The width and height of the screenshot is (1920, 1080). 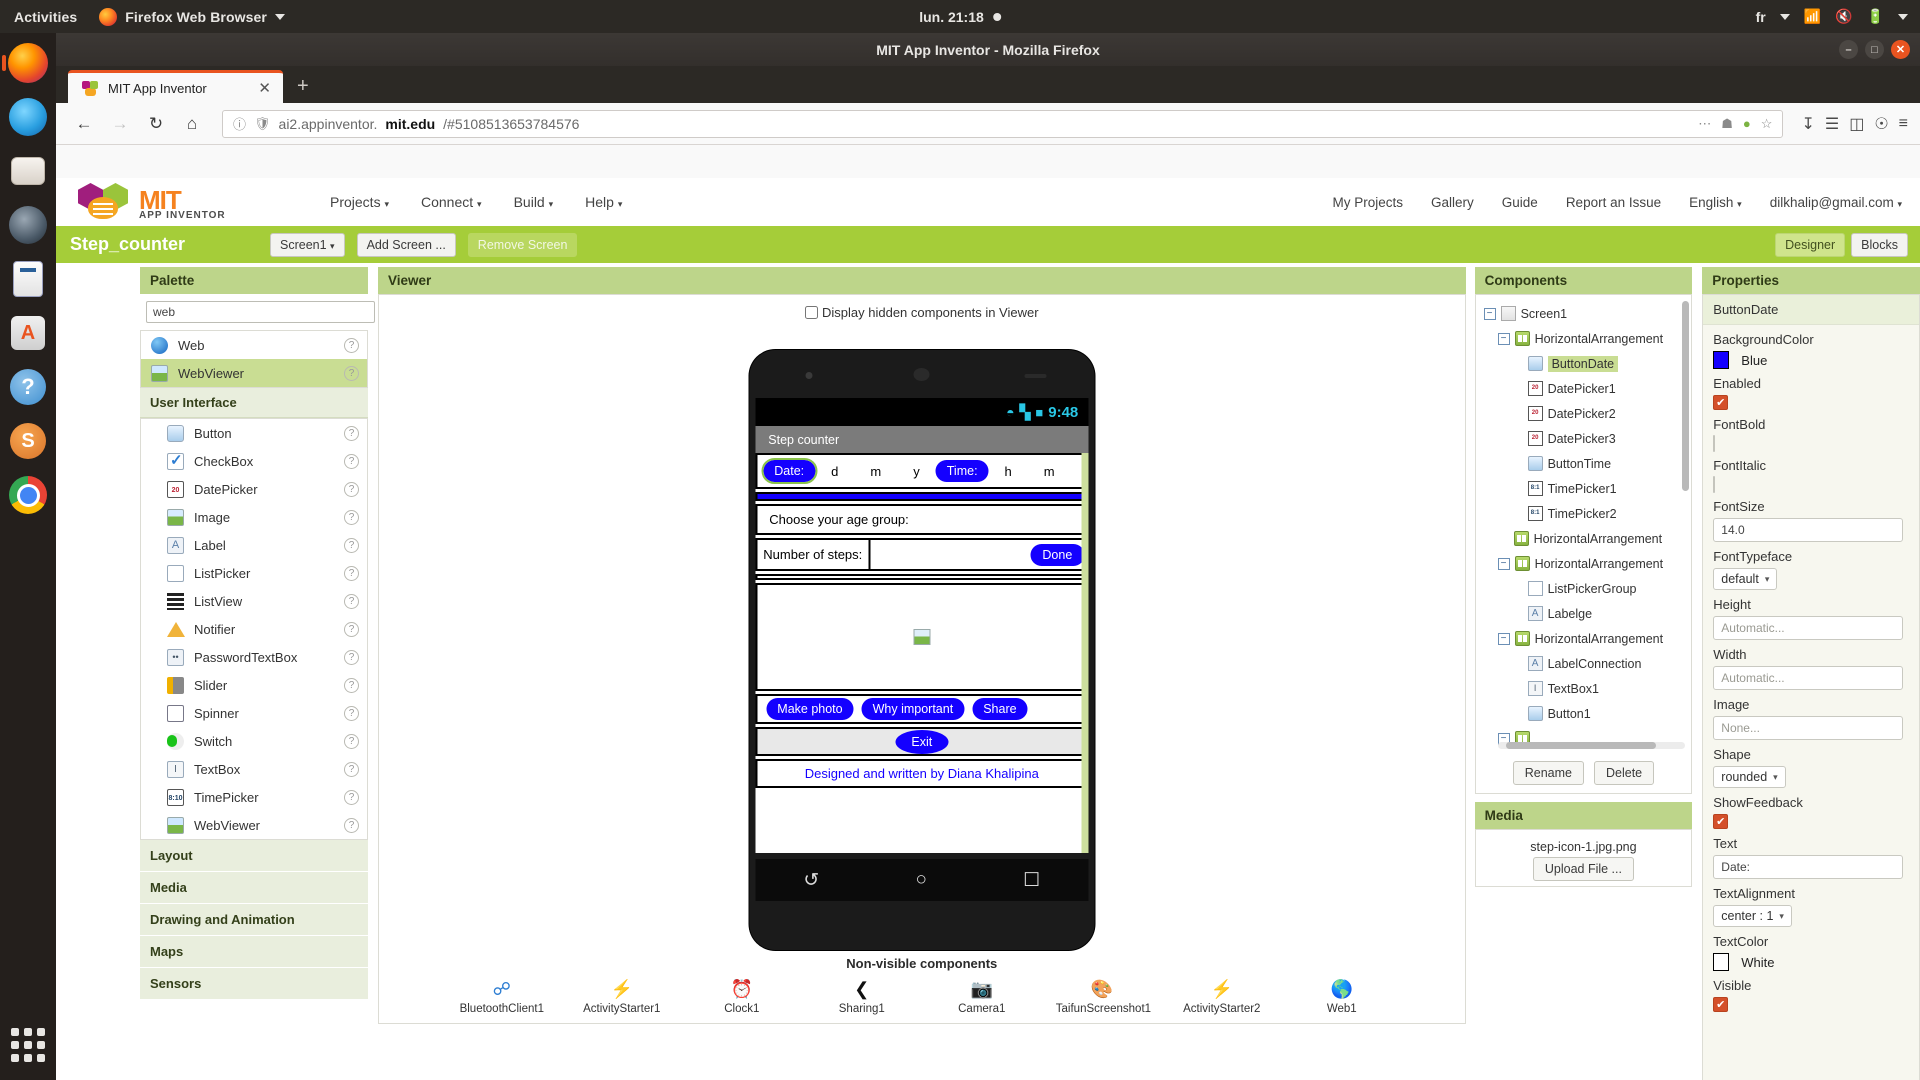 I want to click on palette-item-button: Button?, so click(x=254, y=433).